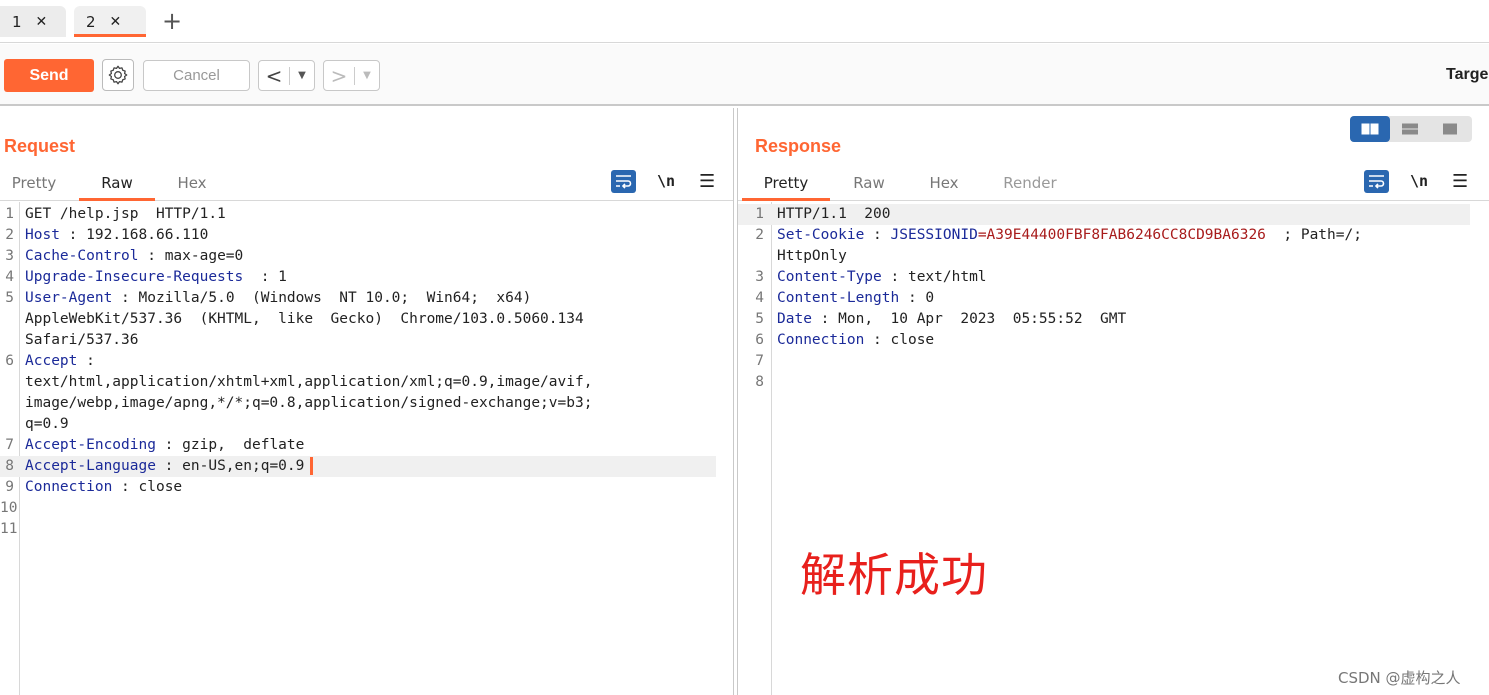  Describe the element at coordinates (759, 214) in the screenshot. I see `line-number: 1` at that location.